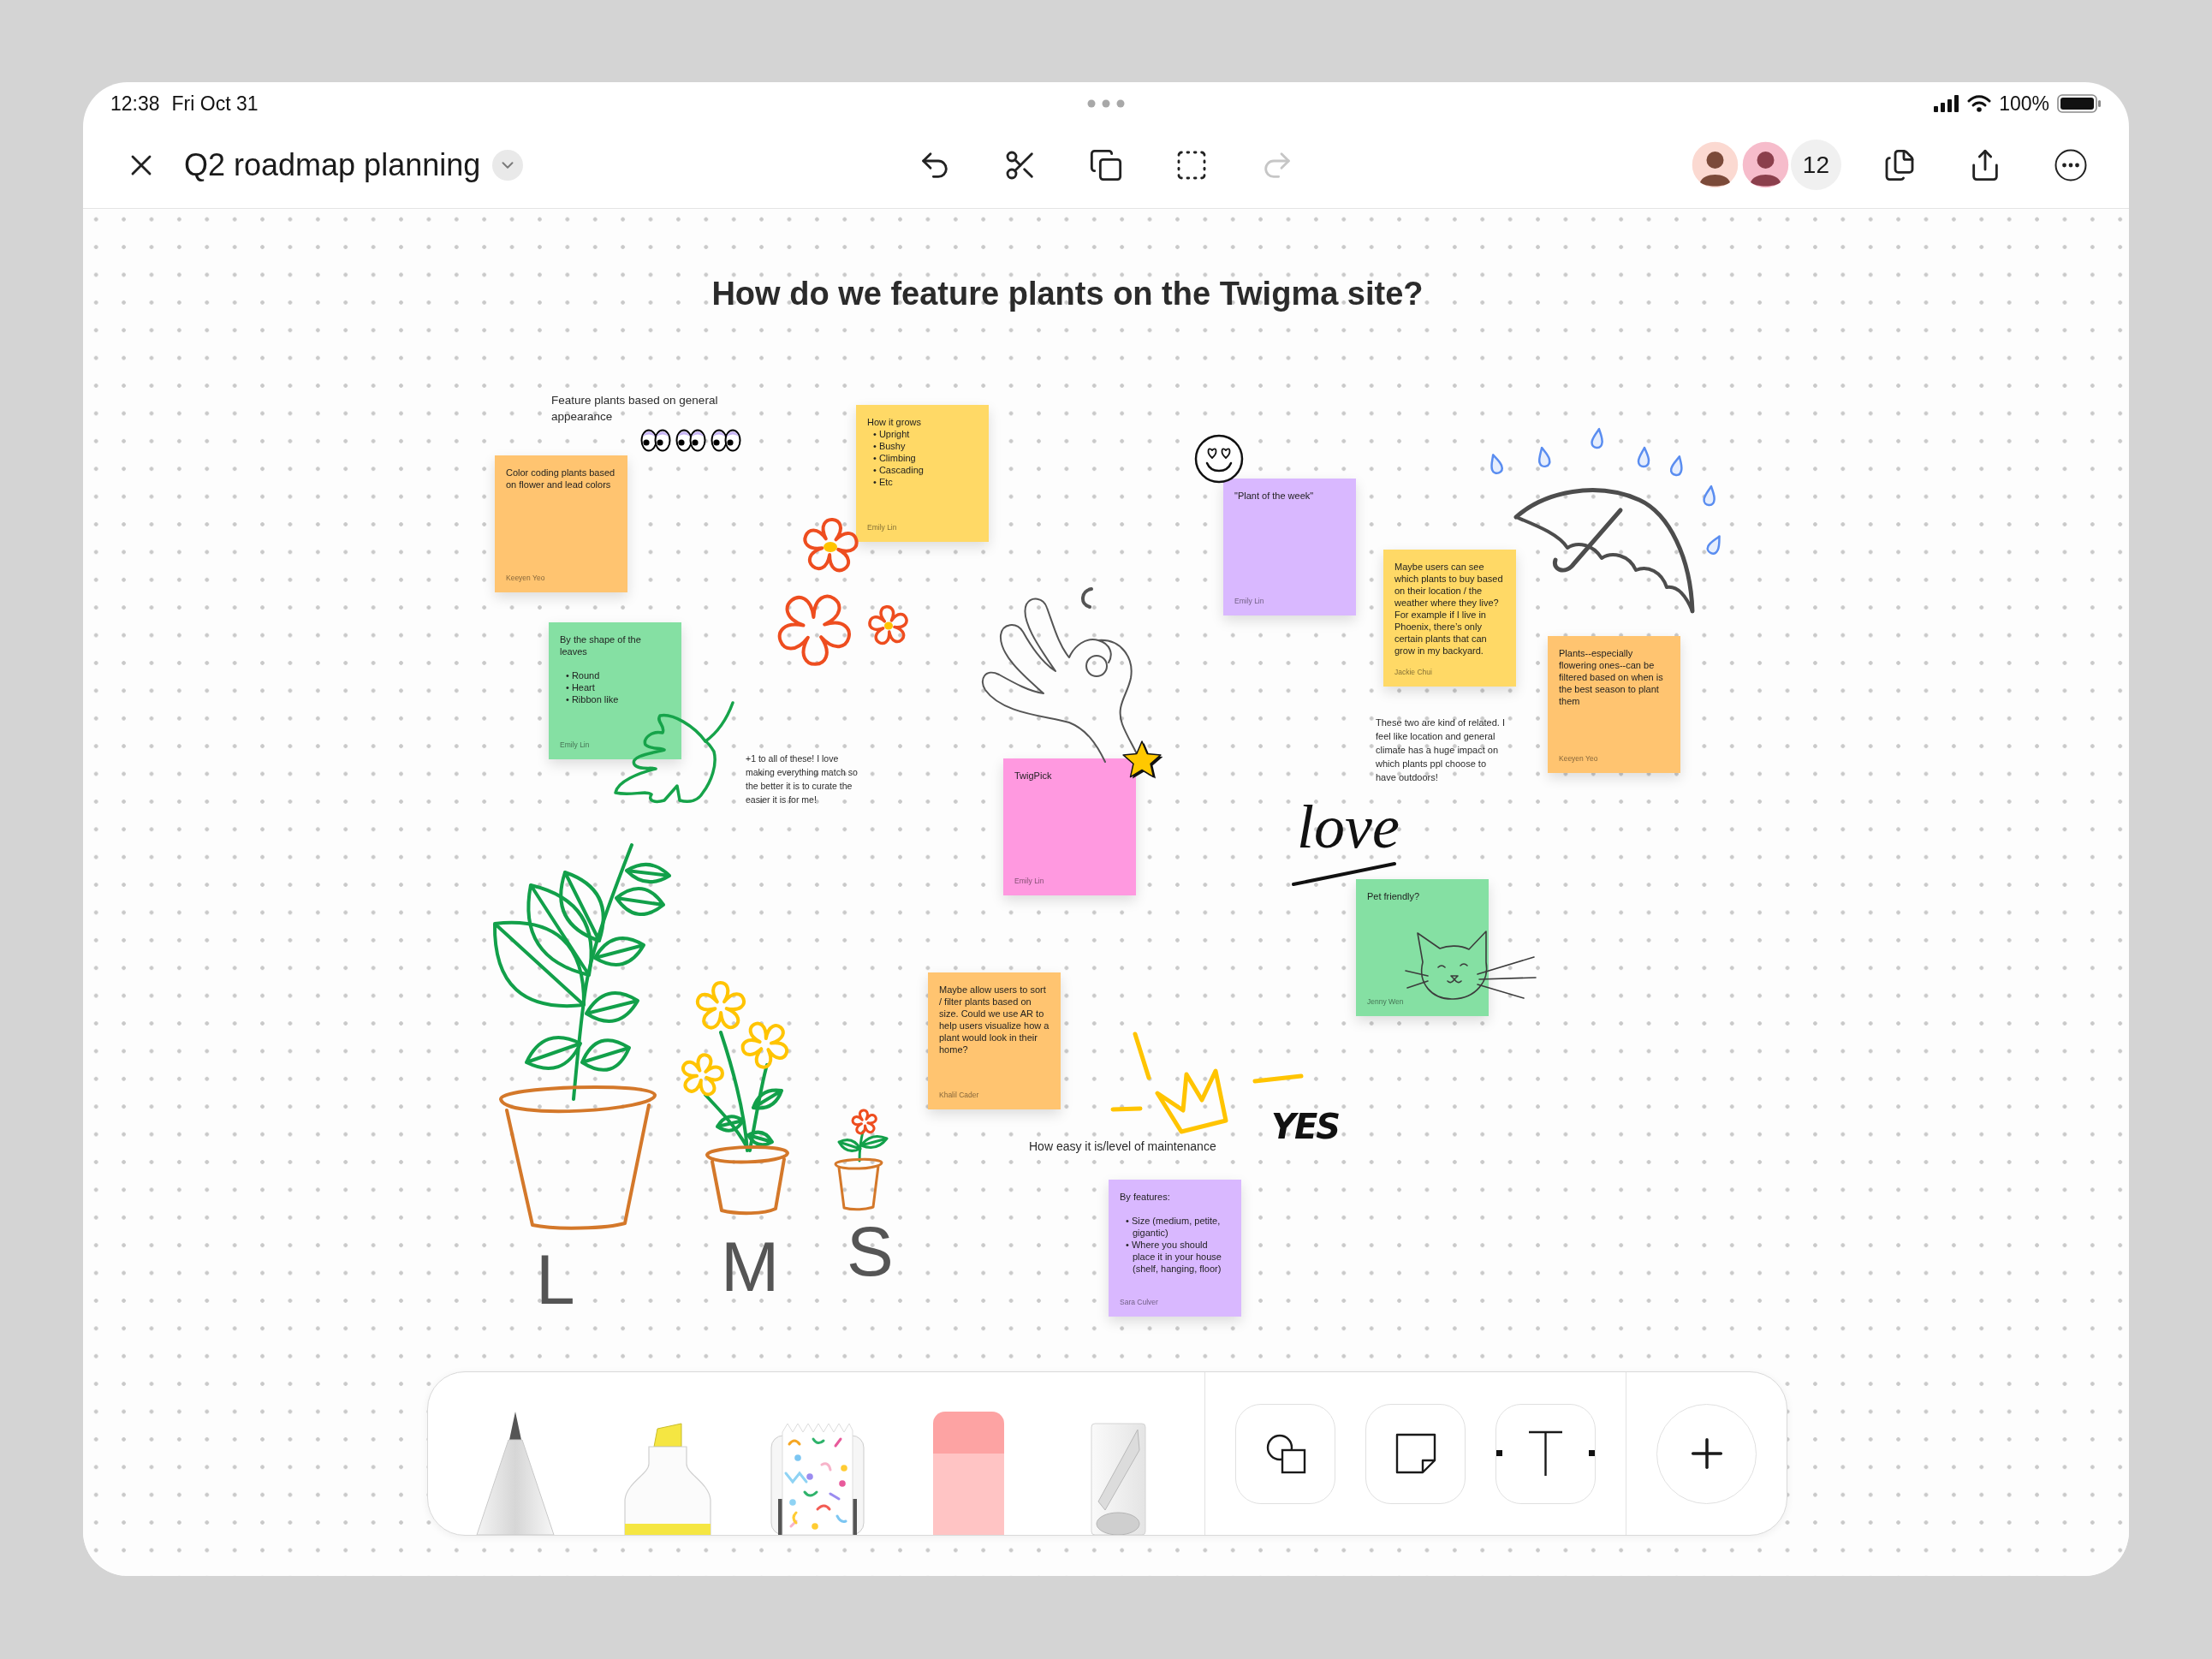  What do you see at coordinates (635, 409) in the screenshot?
I see `board-comment: Feature plants based on general appearance` at bounding box center [635, 409].